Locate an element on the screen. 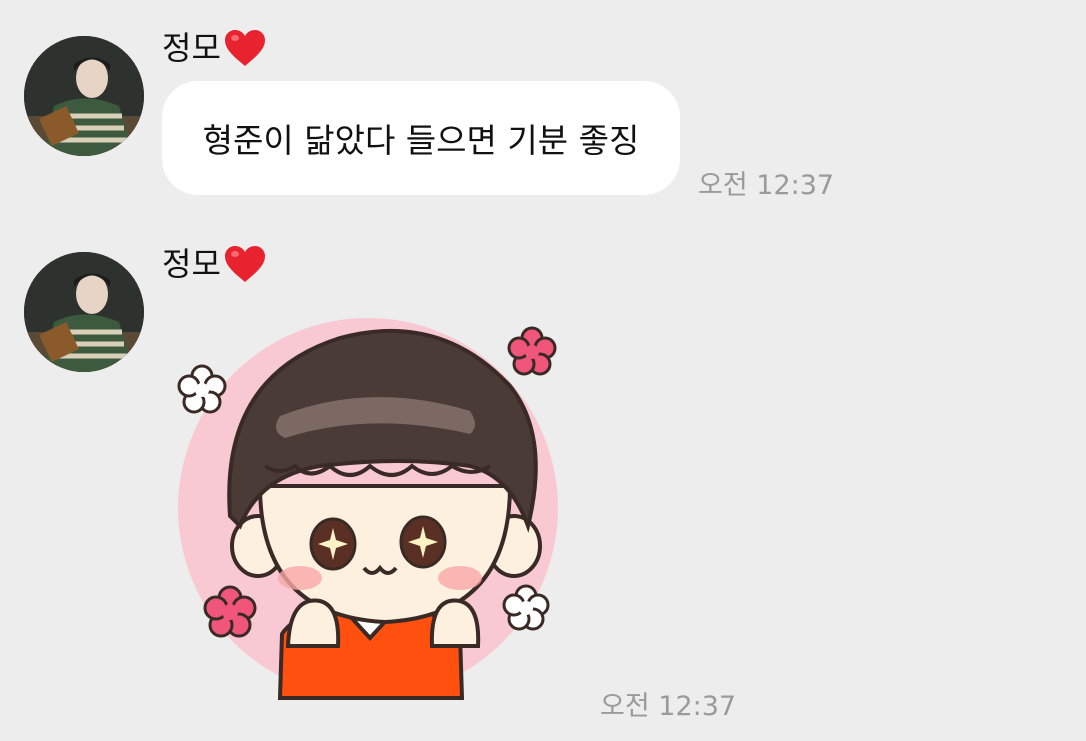  message-text: 형준이 닮았다 들으면 기분 좋징 is located at coordinates (421, 140).